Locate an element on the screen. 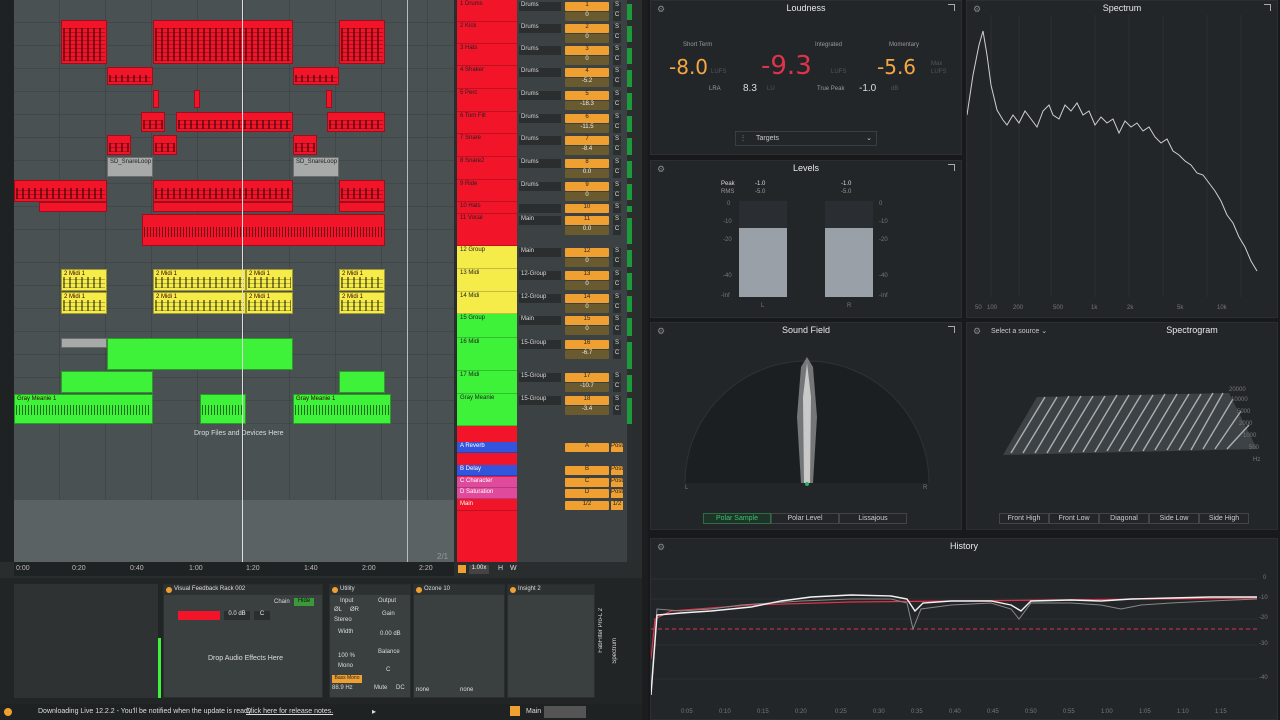 Image resolution: width=1280 pixels, height=720 pixels. clip-midi-a1: 2 Midi 1 is located at coordinates (84, 280).